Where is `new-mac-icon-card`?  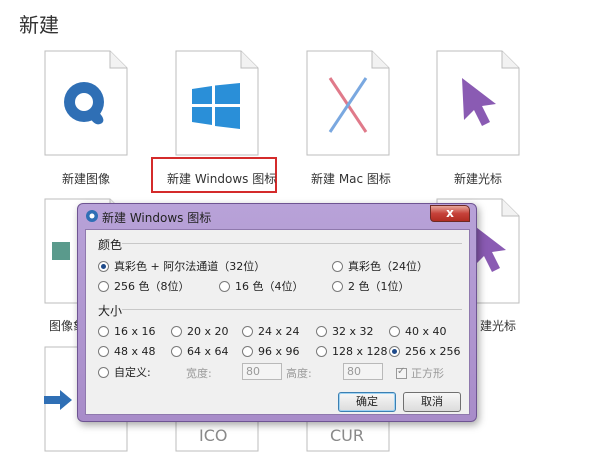 new-mac-icon-card is located at coordinates (348, 103).